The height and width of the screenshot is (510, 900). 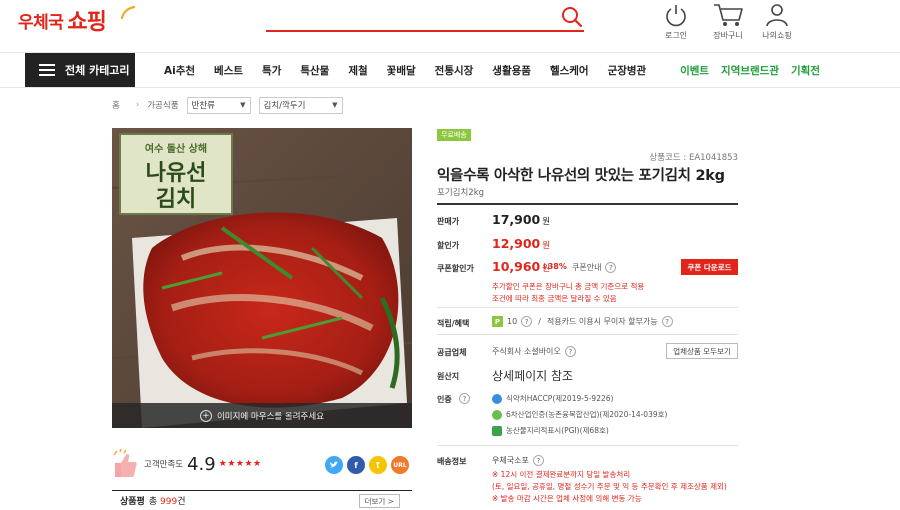 I want to click on nav-item-special: 특가, so click(x=271, y=70).